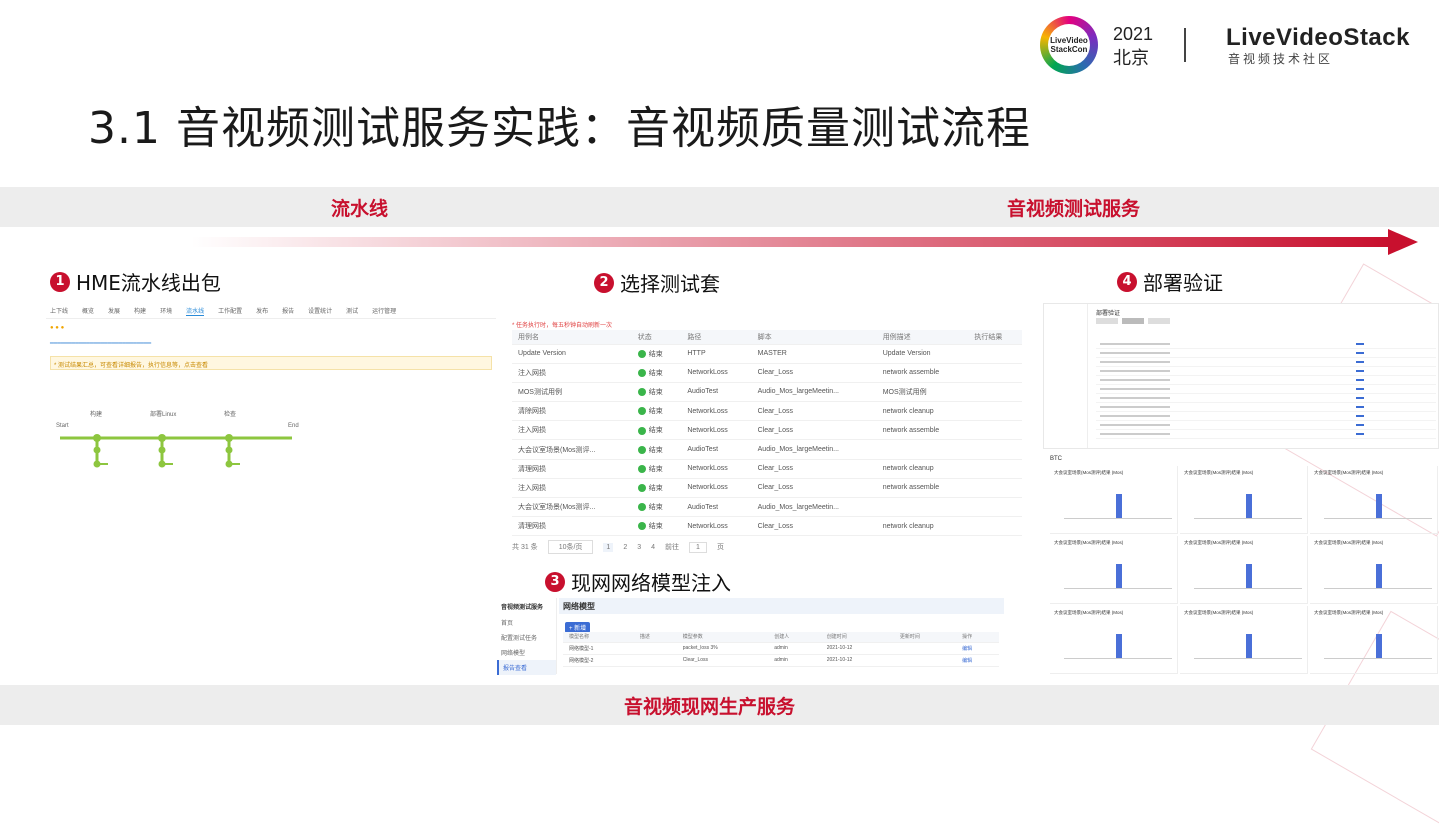 The height and width of the screenshot is (829, 1439). What do you see at coordinates (114, 310) in the screenshot?
I see `pipeline-tab: 发展` at bounding box center [114, 310].